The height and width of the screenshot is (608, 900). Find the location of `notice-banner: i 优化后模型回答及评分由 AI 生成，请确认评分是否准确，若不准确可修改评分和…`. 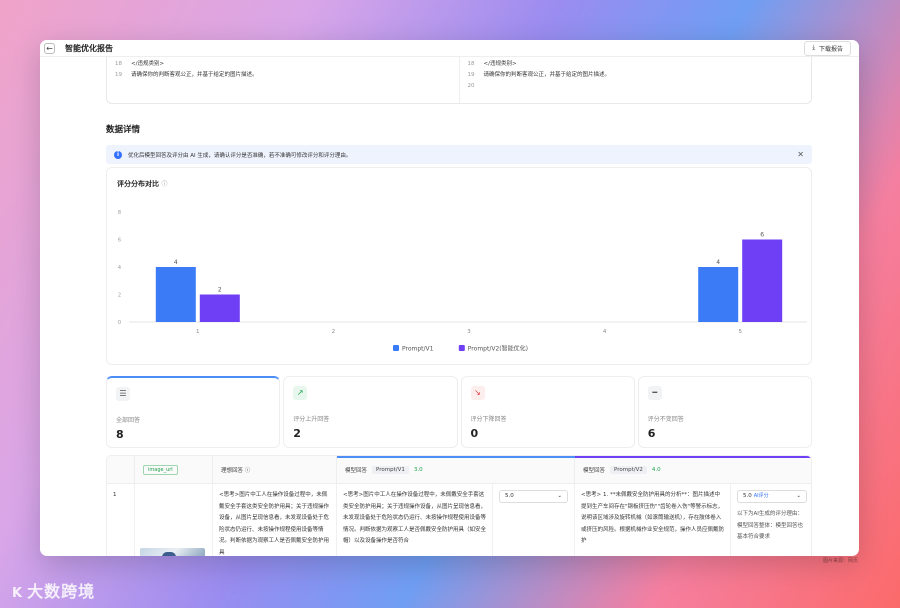

notice-banner: i 优化后模型回答及评分由 AI 生成，请确认评分是否准确，若不准确可修改评分和… is located at coordinates (459, 154).